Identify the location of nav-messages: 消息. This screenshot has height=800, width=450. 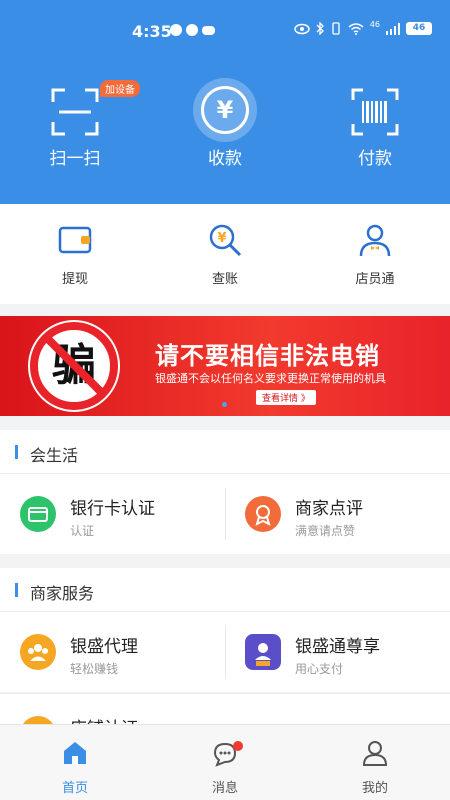
(225, 762).